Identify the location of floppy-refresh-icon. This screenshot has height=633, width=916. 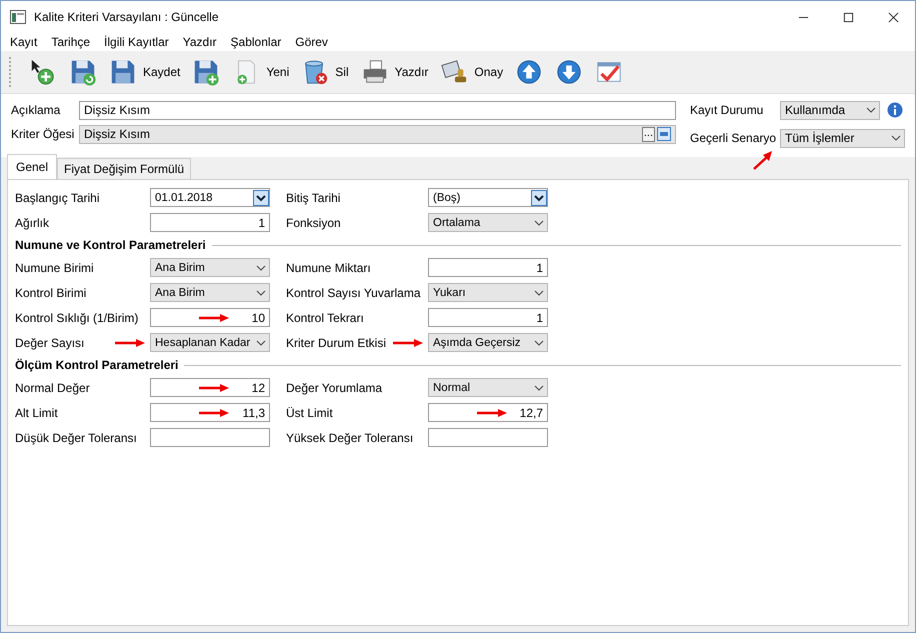
(83, 72).